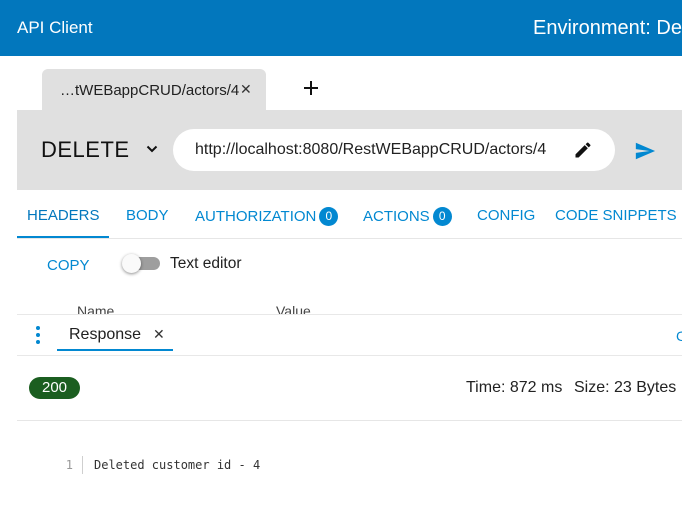 This screenshot has width=682, height=507. Describe the element at coordinates (206, 263) in the screenshot. I see `text-editor-label: Text editor` at that location.